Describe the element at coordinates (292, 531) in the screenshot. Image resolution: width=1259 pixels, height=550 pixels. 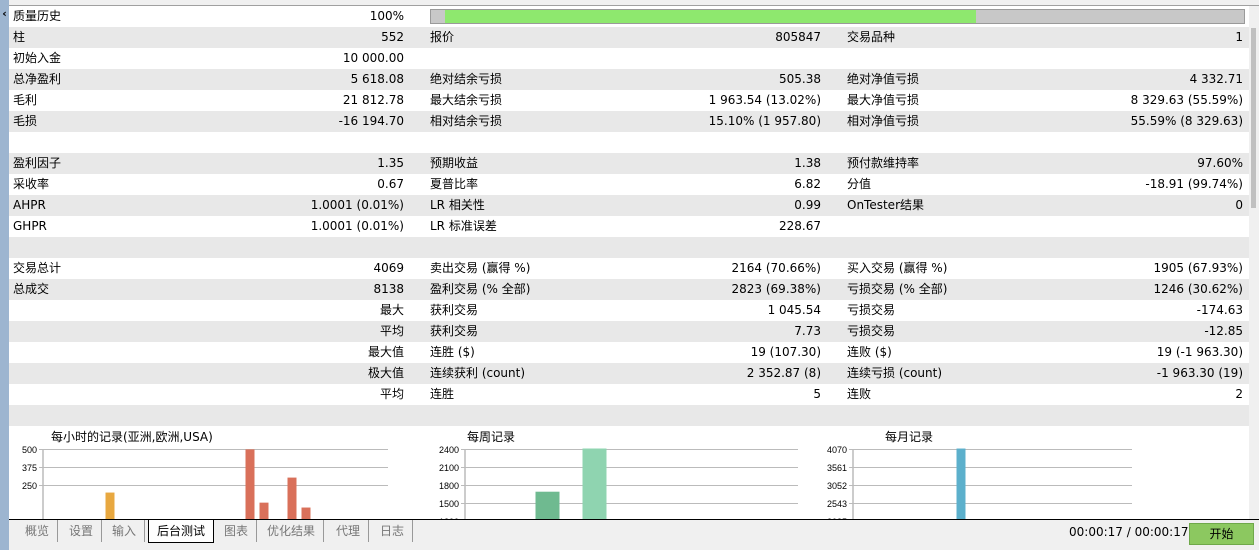
I see `tab-5: 优化结果` at that location.